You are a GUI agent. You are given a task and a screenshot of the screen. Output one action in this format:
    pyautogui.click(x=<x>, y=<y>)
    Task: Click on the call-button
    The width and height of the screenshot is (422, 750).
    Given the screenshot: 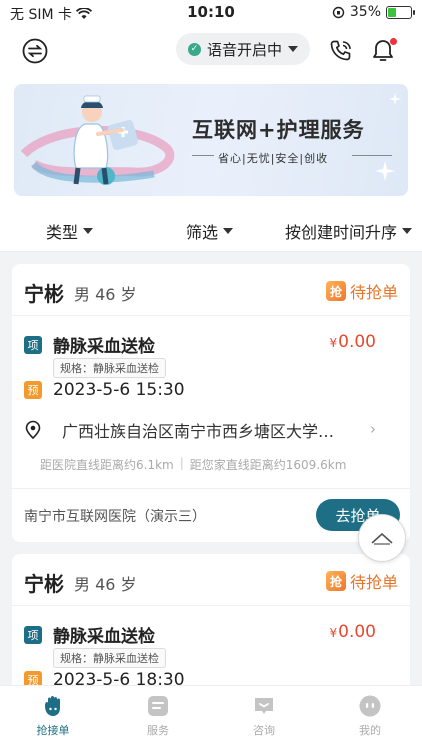 What is the action you would take?
    pyautogui.click(x=341, y=51)
    